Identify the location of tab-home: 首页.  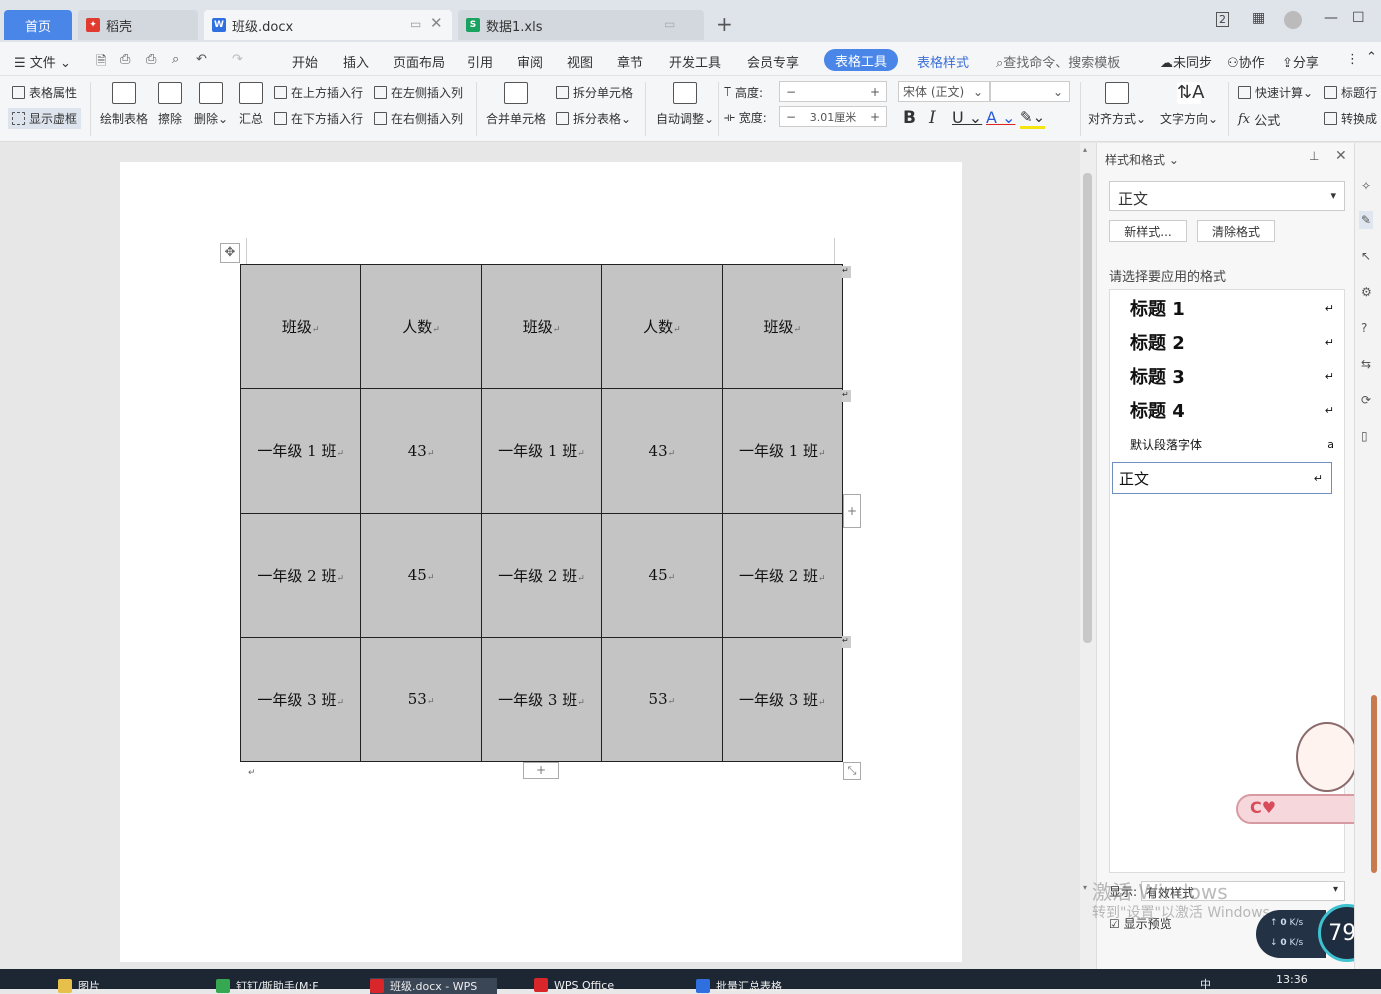
(38, 25).